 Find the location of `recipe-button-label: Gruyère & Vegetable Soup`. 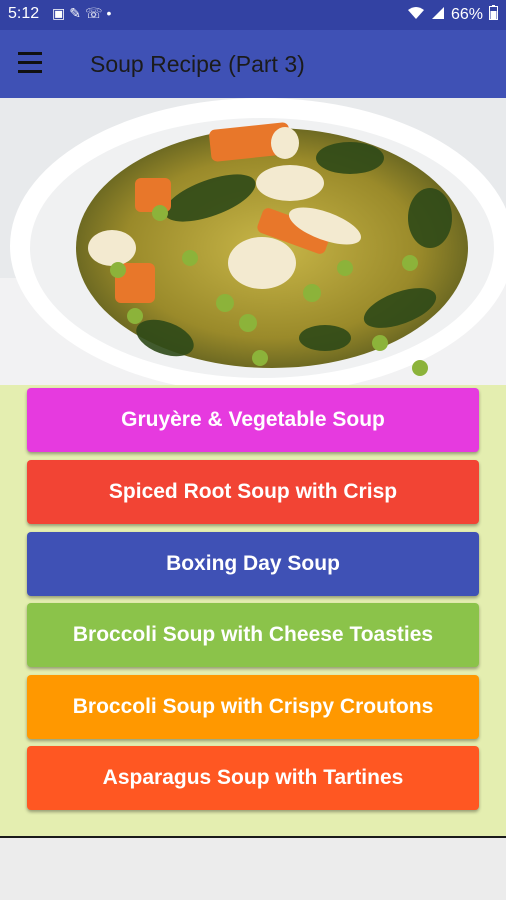

recipe-button-label: Gruyère & Vegetable Soup is located at coordinates (253, 419).